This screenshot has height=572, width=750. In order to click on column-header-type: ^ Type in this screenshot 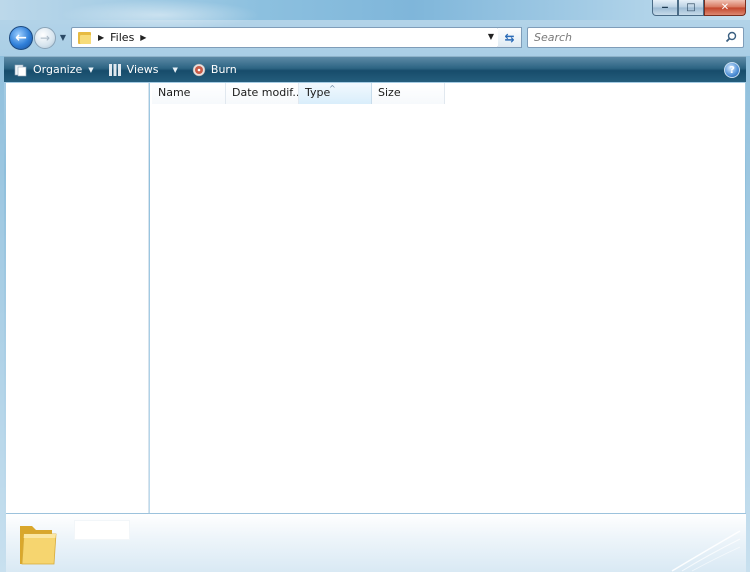, I will do `click(335, 93)`.